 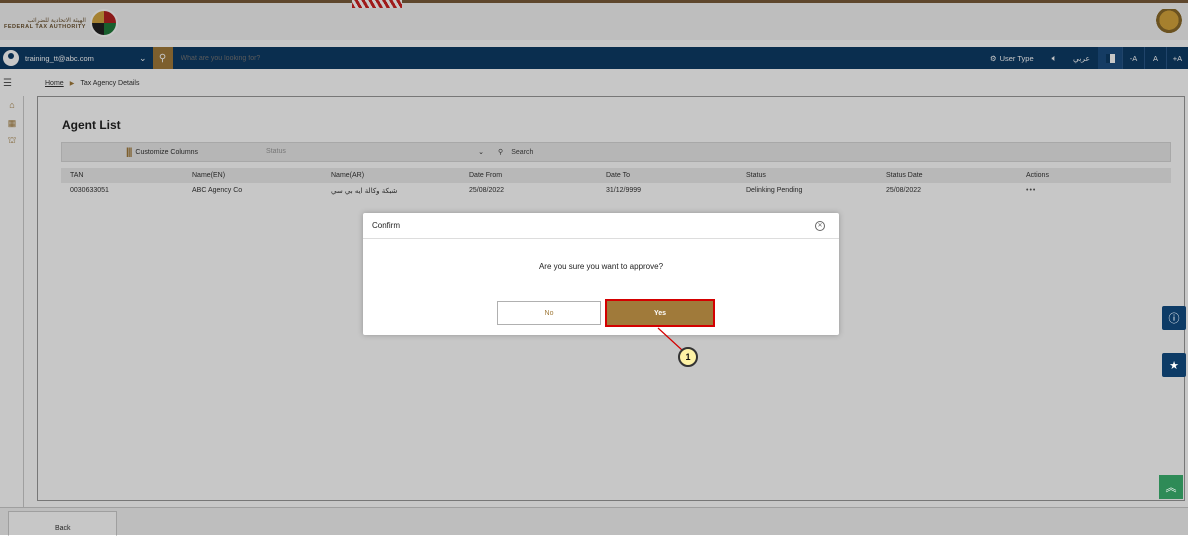 I want to click on dialog-message: Are you sure you want to approve?, so click(x=601, y=266).